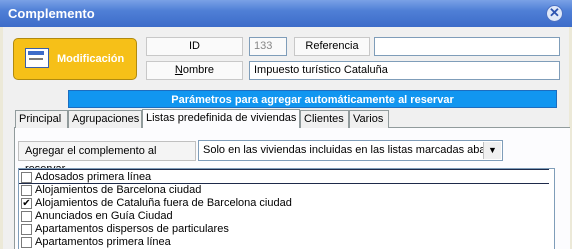  I want to click on list-item: Alojamientos de Barcelona ciudad, so click(279, 190).